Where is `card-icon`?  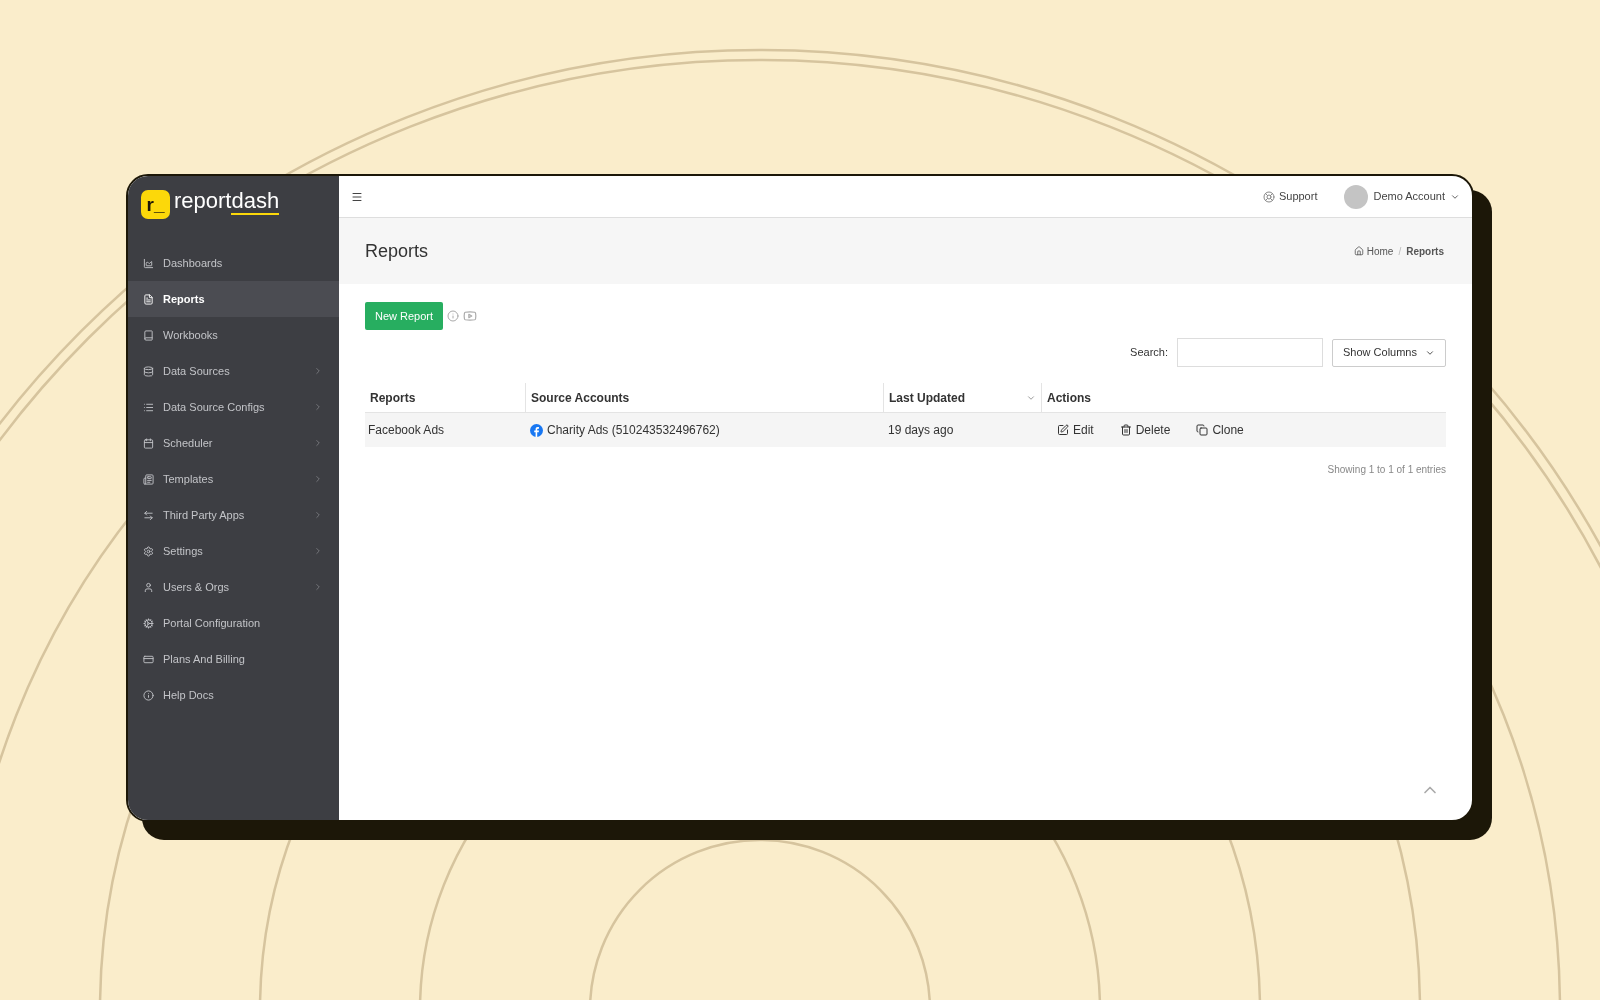 card-icon is located at coordinates (148, 659).